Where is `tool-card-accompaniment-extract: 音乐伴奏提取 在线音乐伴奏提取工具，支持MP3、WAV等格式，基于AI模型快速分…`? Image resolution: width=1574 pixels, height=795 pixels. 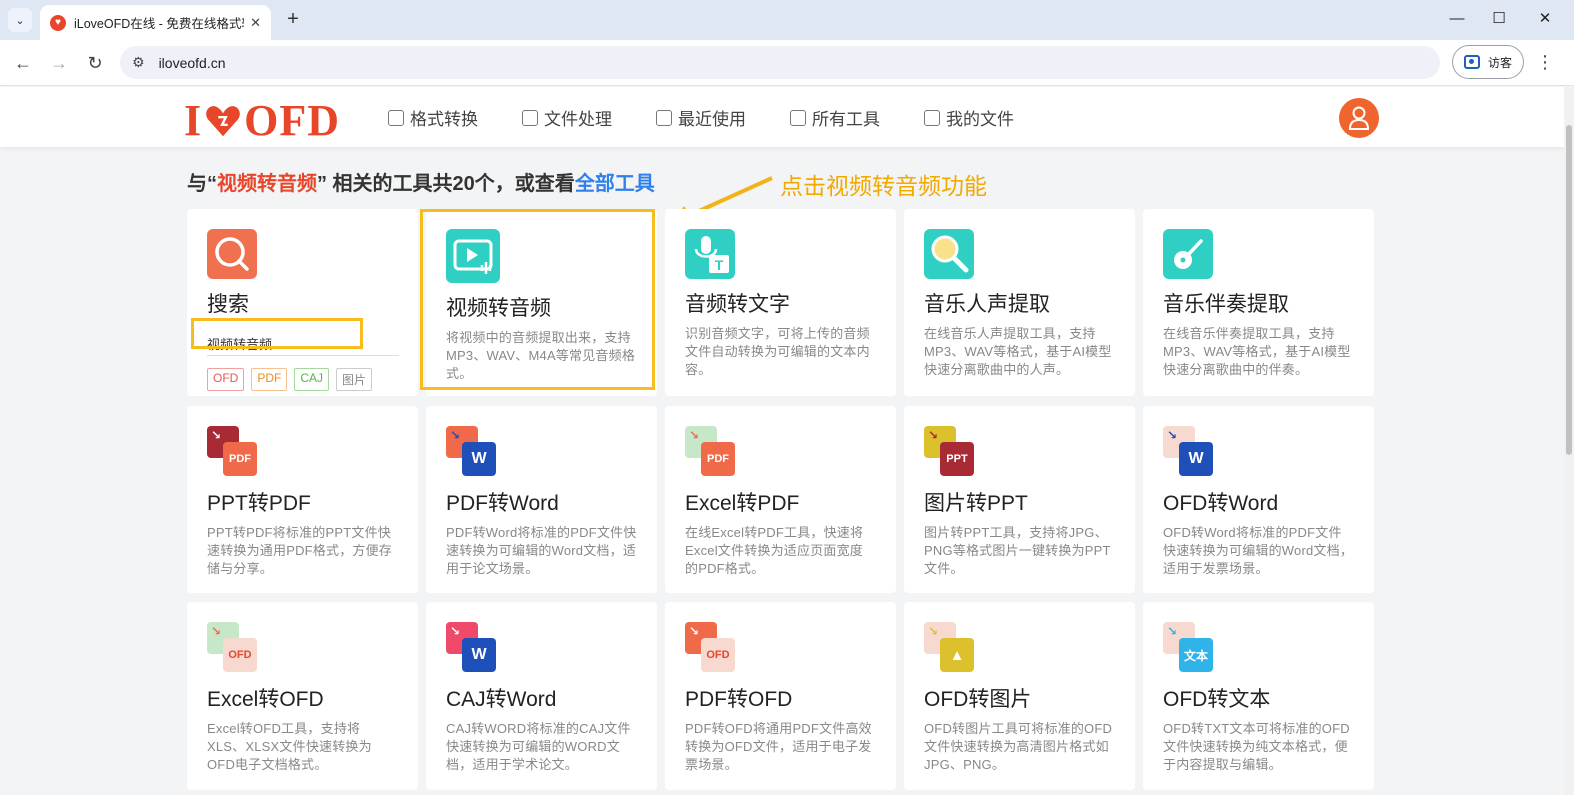 tool-card-accompaniment-extract: 音乐伴奏提取 在线音乐伴奏提取工具，支持MP3、WAV等格式，基于AI模型快速分… is located at coordinates (1258, 302).